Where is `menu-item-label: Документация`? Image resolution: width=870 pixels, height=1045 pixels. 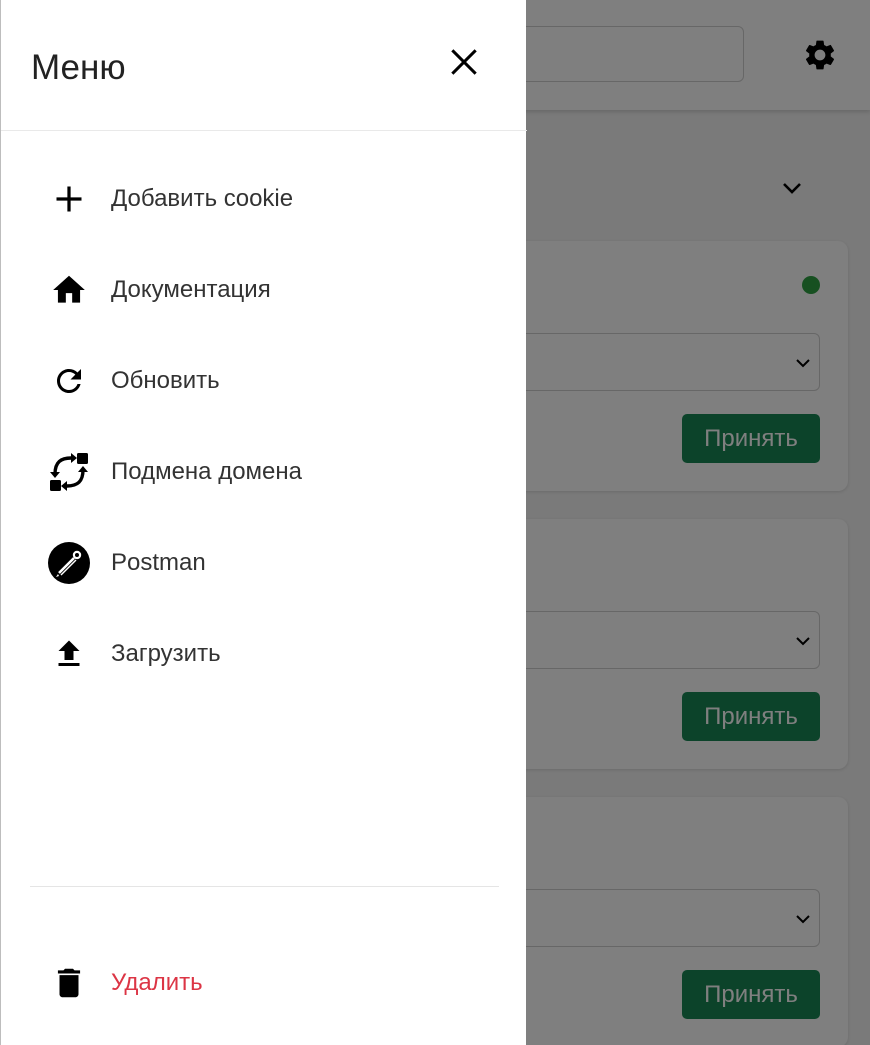
menu-item-label: Документация is located at coordinates (191, 289).